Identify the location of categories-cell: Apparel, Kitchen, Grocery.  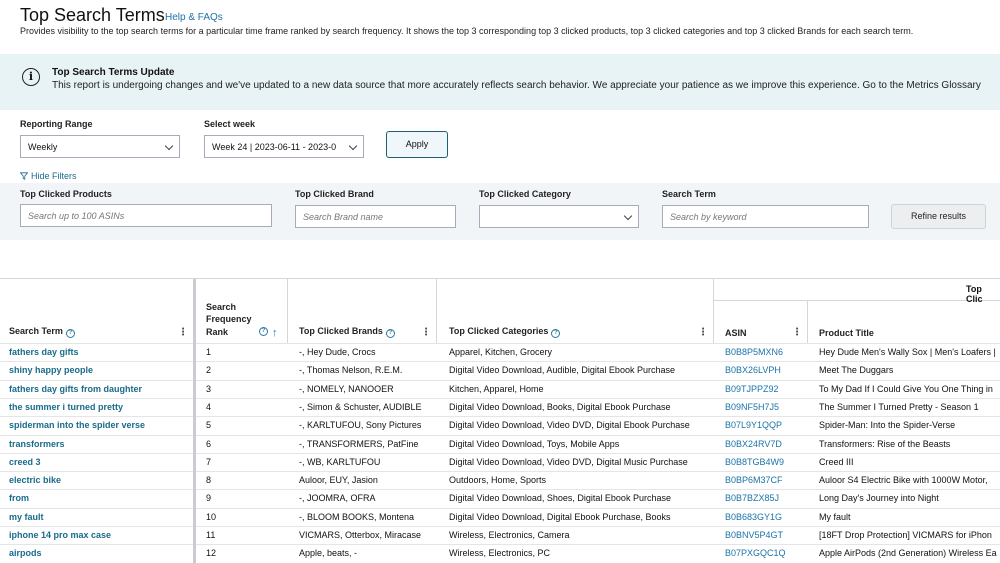
(501, 352).